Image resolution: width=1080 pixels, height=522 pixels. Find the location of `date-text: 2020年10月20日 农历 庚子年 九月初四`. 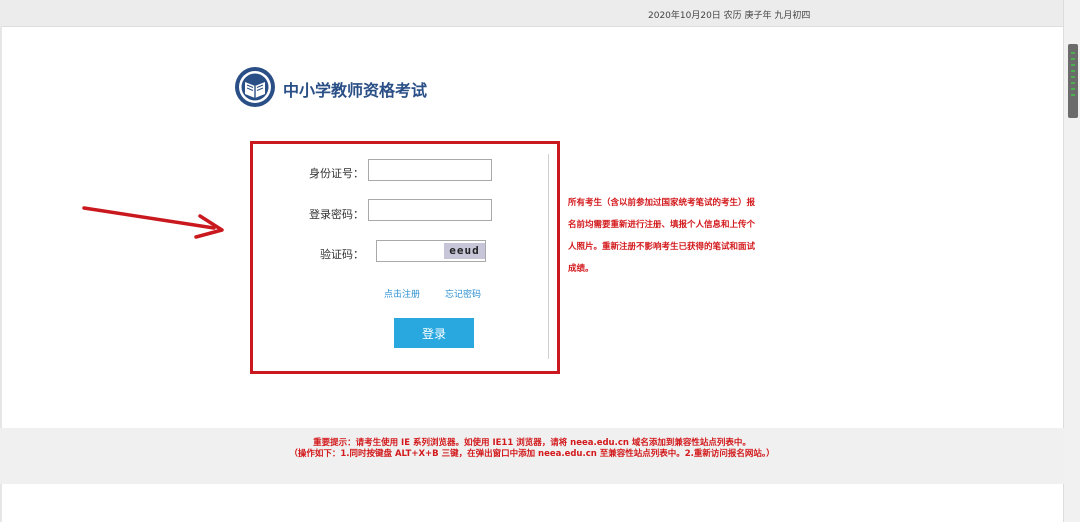

date-text: 2020年10月20日 农历 庚子年 九月初四 is located at coordinates (729, 16).